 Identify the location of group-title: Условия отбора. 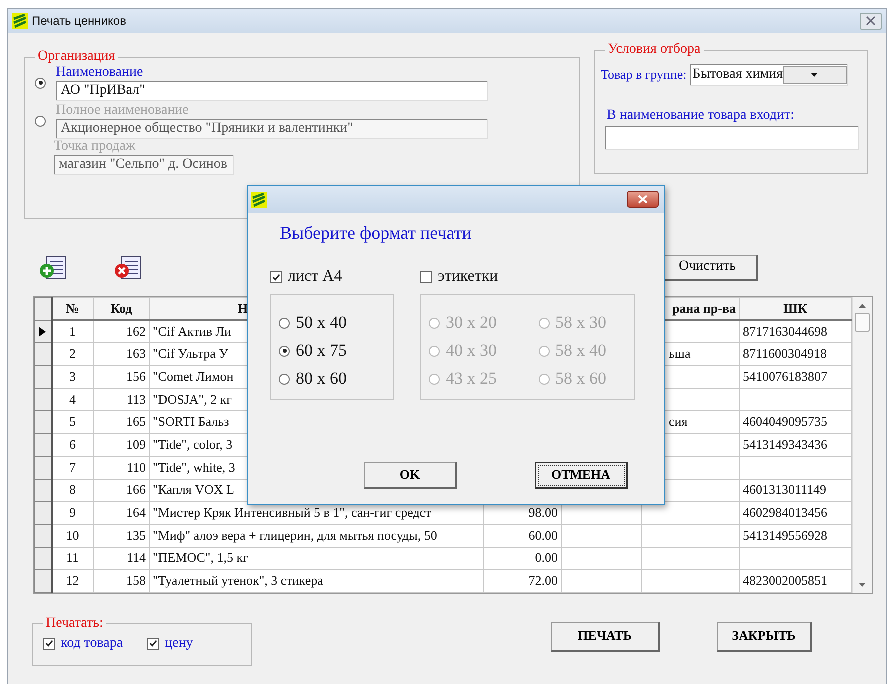
(654, 50).